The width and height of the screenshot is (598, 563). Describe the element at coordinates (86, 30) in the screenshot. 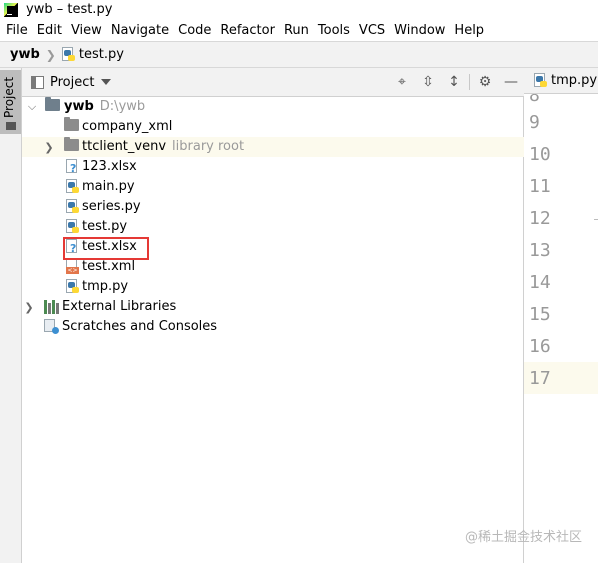

I see `menu-view: View` at that location.